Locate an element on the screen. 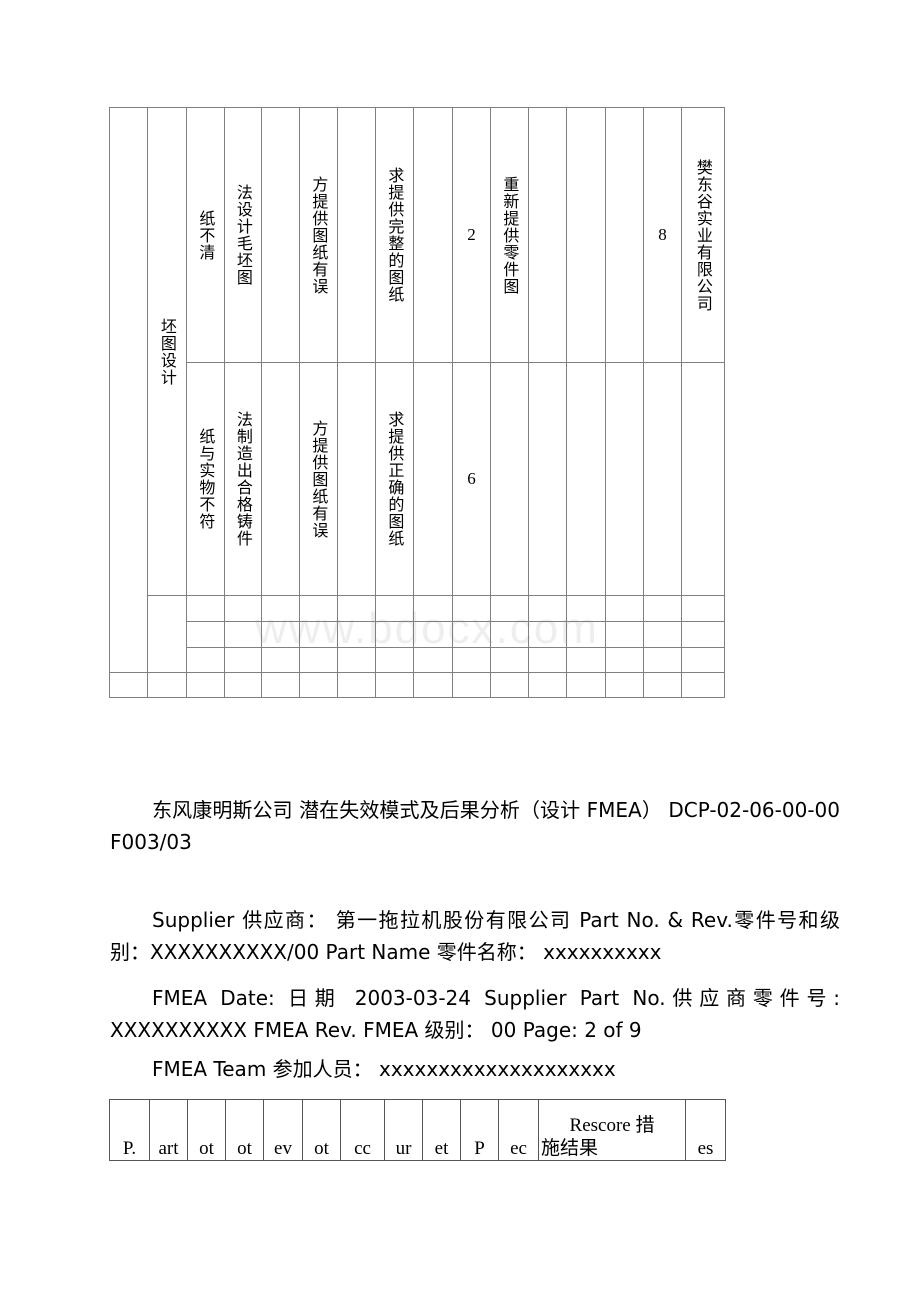  cell-responsible-party-text: 樊东谷实业有限公司 is located at coordinates (703, 235).